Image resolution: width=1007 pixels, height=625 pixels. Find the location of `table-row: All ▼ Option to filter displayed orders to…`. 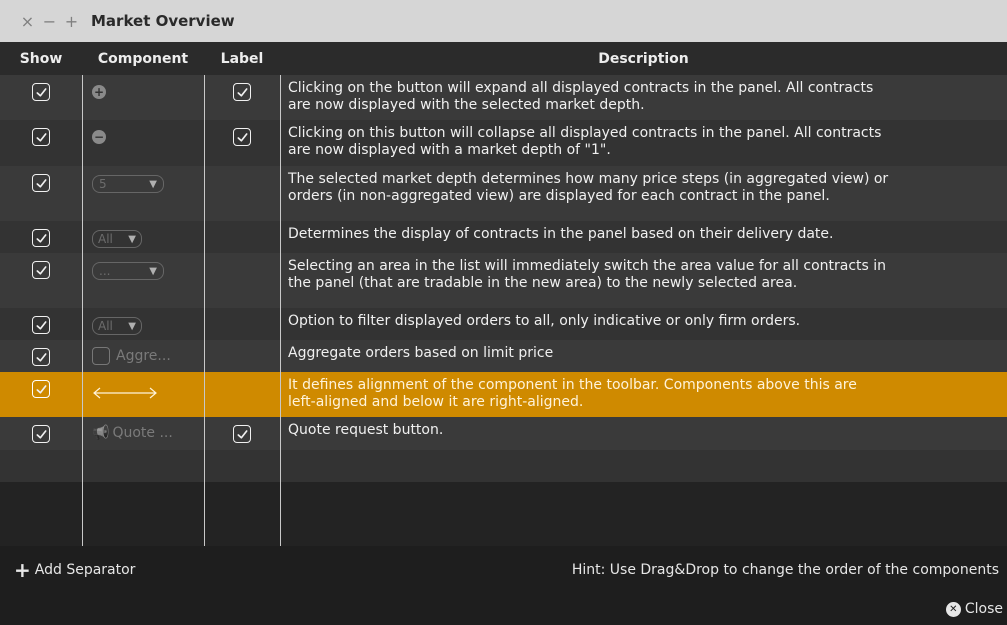

table-row: All ▼ Option to filter displayed orders to… is located at coordinates (503, 324).